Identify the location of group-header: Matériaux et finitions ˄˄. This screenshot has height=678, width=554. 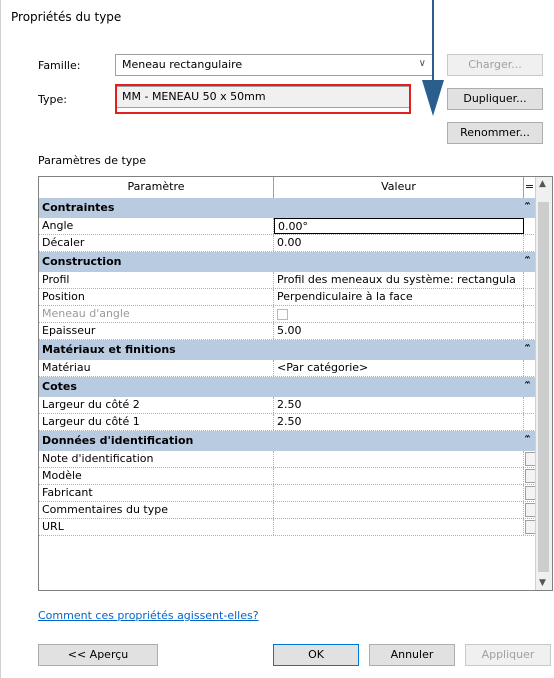
(287, 350).